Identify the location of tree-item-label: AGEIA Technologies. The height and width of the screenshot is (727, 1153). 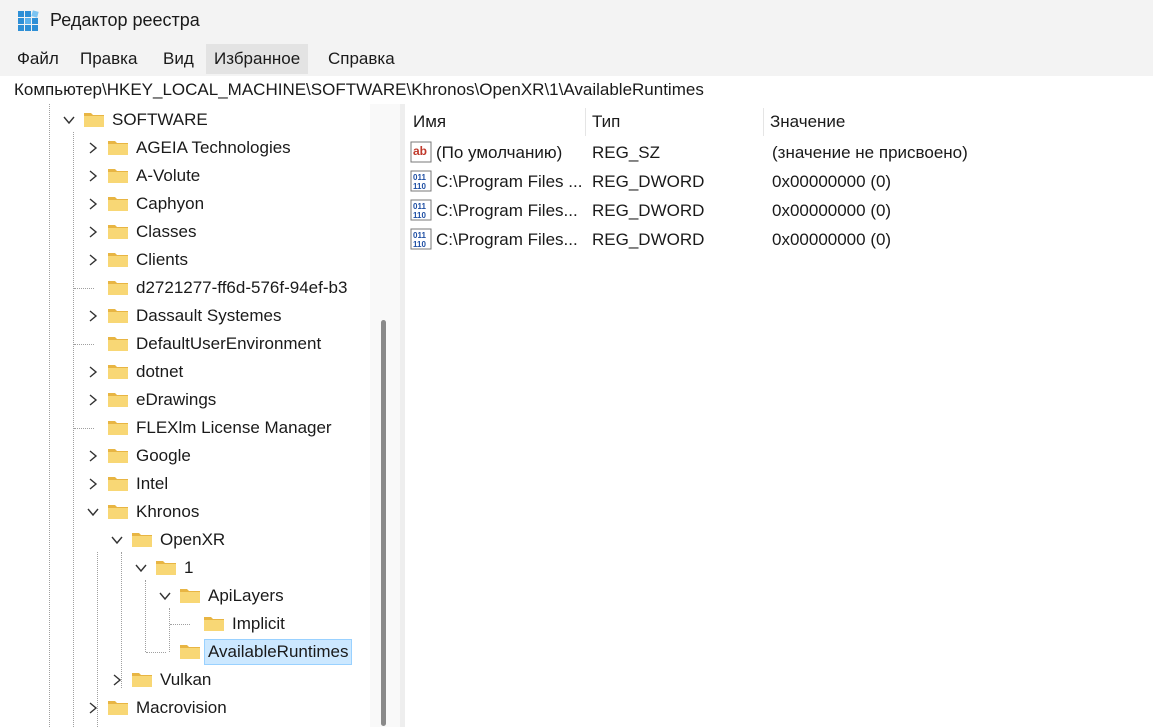
(213, 148).